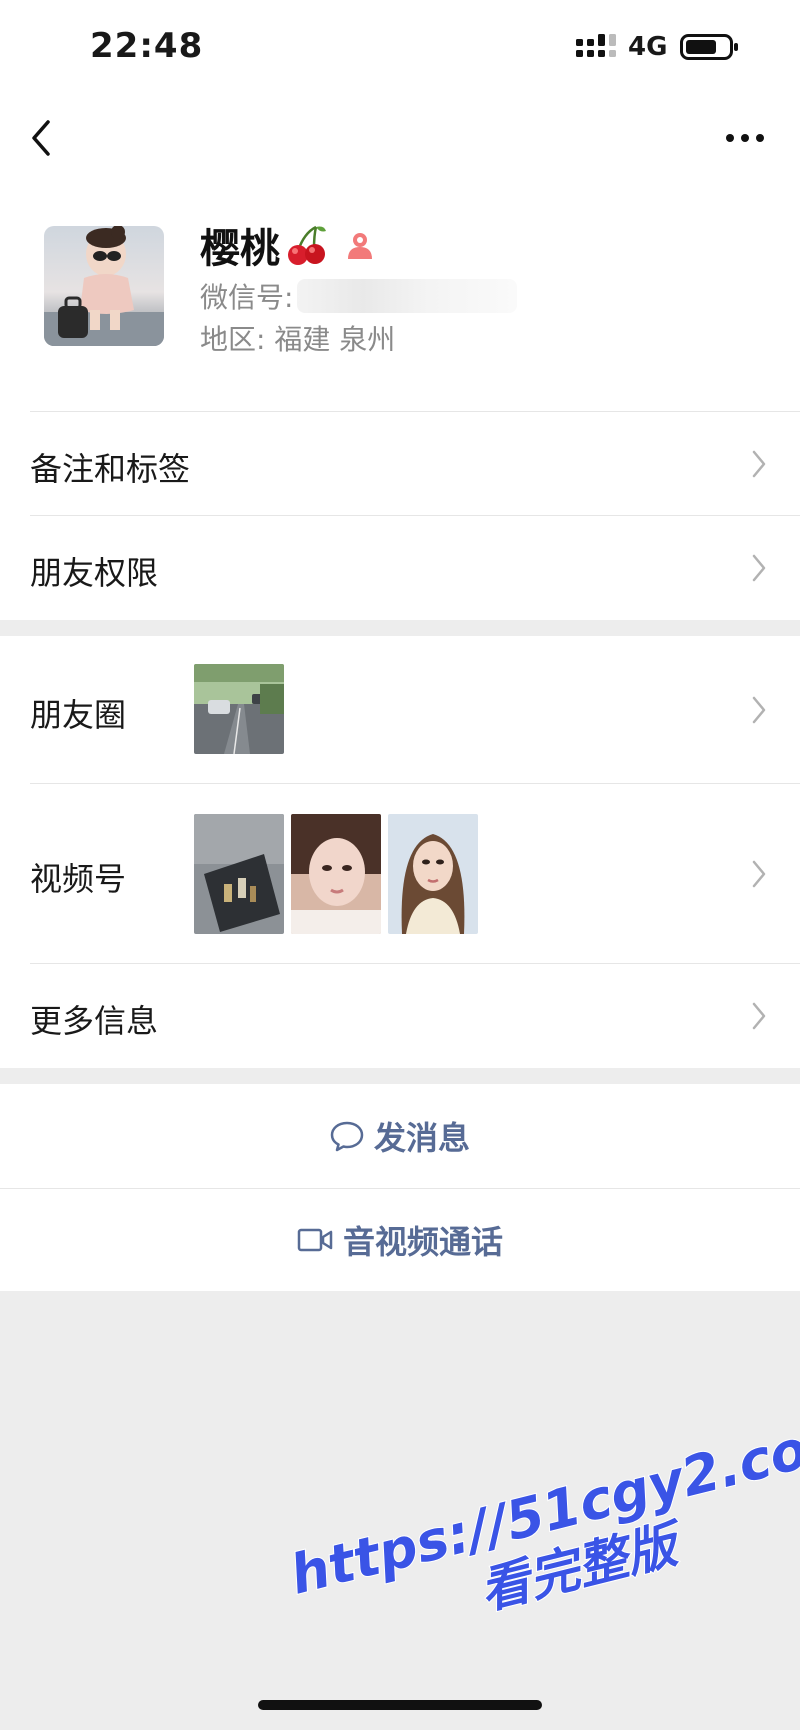 The width and height of the screenshot is (800, 1730). I want to click on status-bar: 22:48 4G, so click(400, 48).